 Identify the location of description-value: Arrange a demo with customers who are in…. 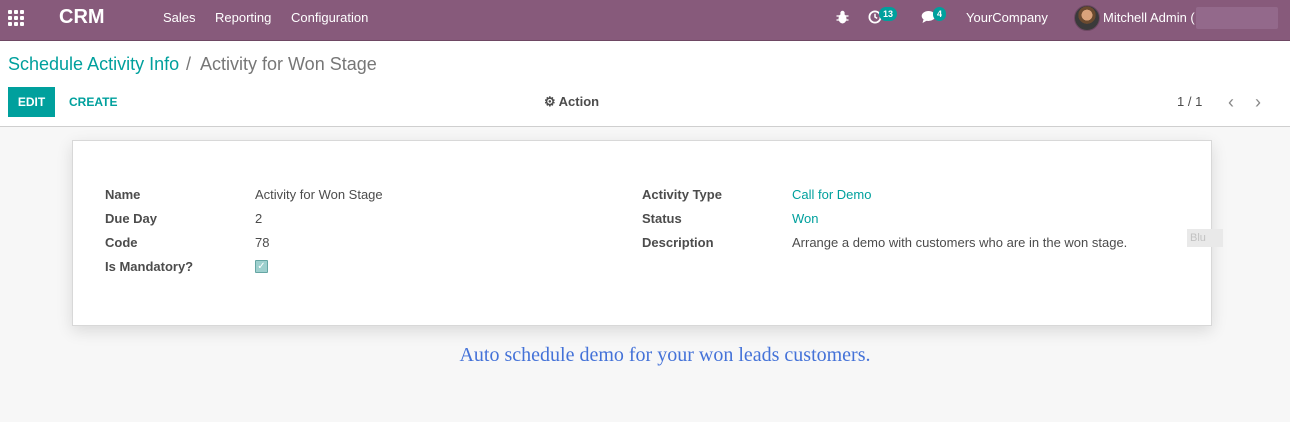
(960, 242).